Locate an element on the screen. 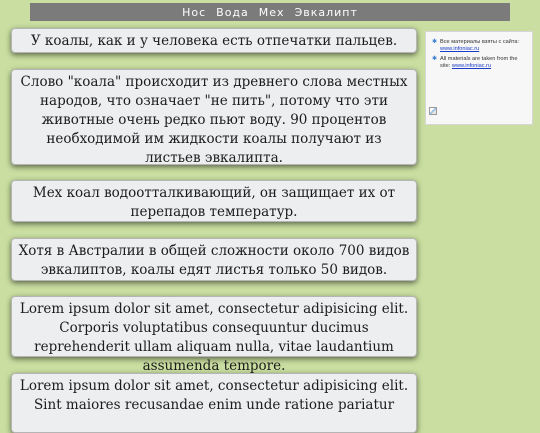  nav-link-water: Вода is located at coordinates (232, 12).